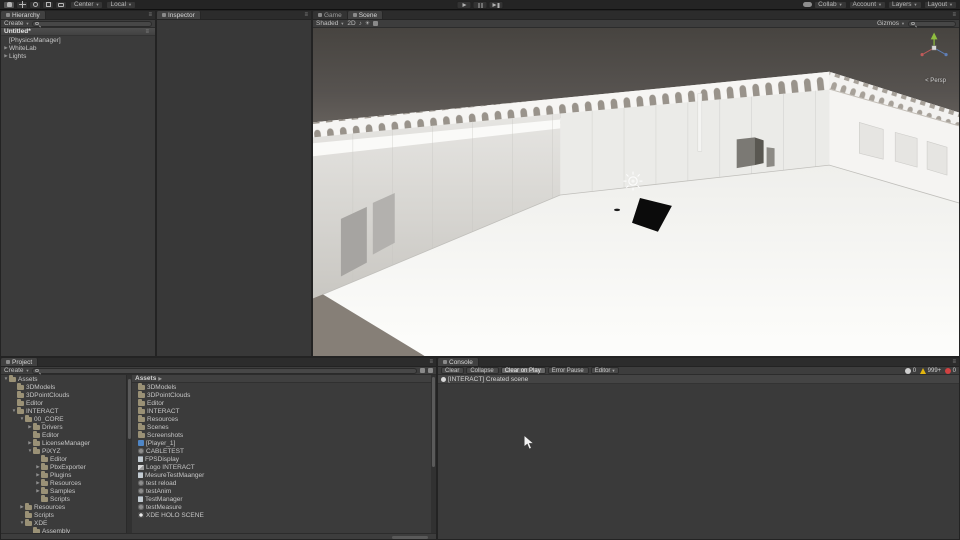 The image size is (960, 540). What do you see at coordinates (141, 443) in the screenshot?
I see `asset-icon` at bounding box center [141, 443].